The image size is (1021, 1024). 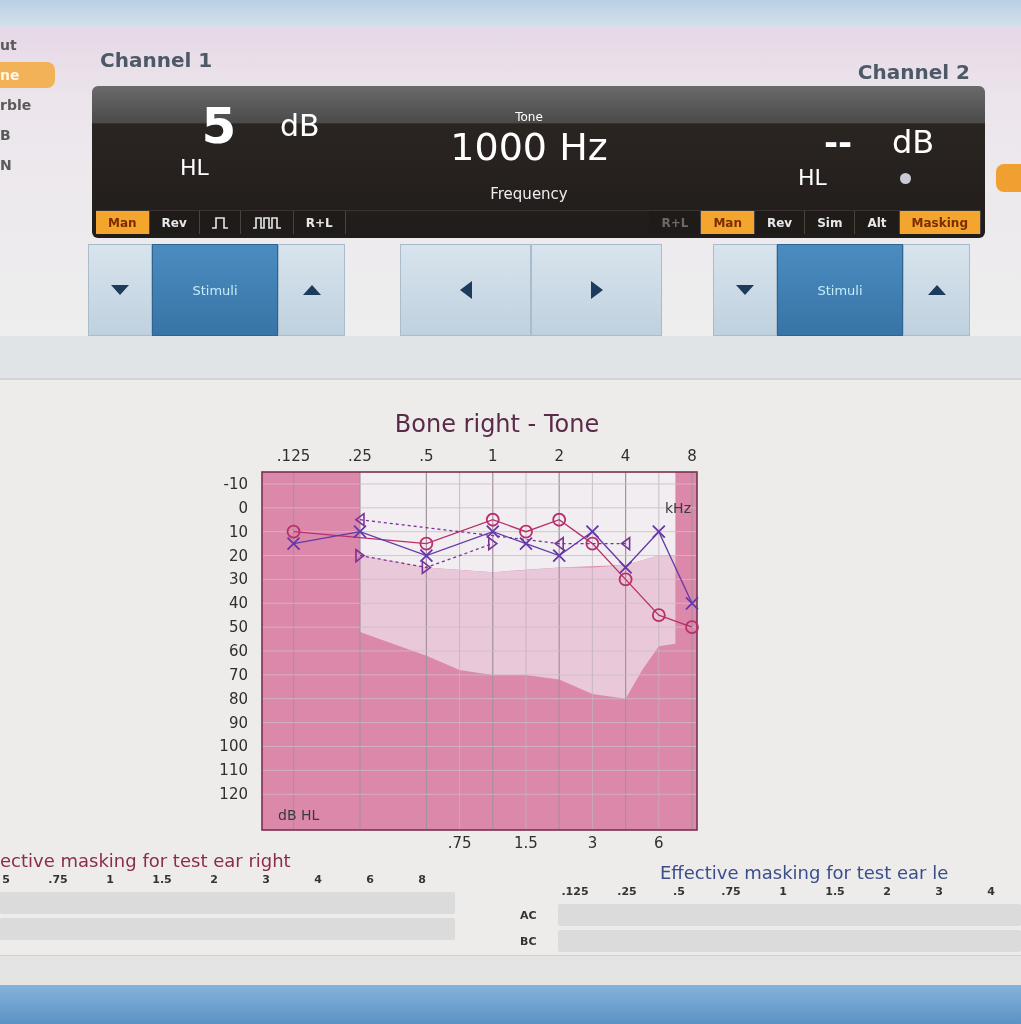 I want to click on single-pulse-icon, so click(x=219, y=222).